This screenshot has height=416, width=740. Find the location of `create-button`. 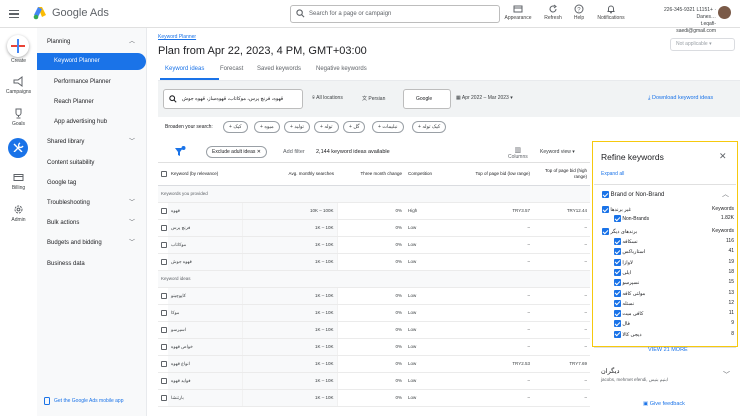

create-button is located at coordinates (18, 46).